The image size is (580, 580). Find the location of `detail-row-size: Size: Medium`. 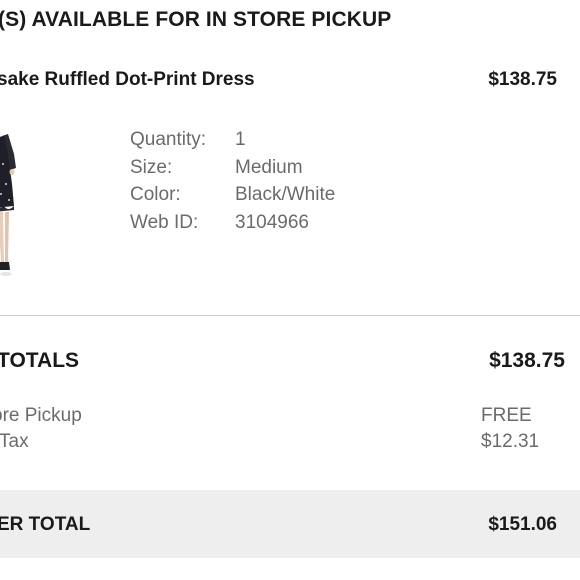

detail-row-size: Size: Medium is located at coordinates (232, 169).